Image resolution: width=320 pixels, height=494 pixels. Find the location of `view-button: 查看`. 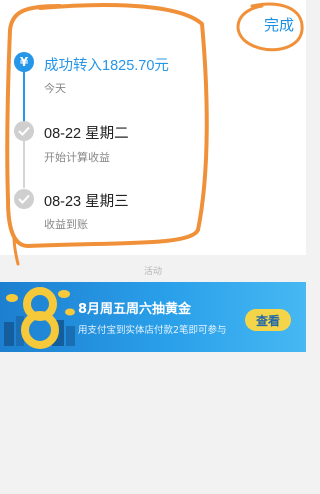

view-button: 查看 is located at coordinates (268, 320).